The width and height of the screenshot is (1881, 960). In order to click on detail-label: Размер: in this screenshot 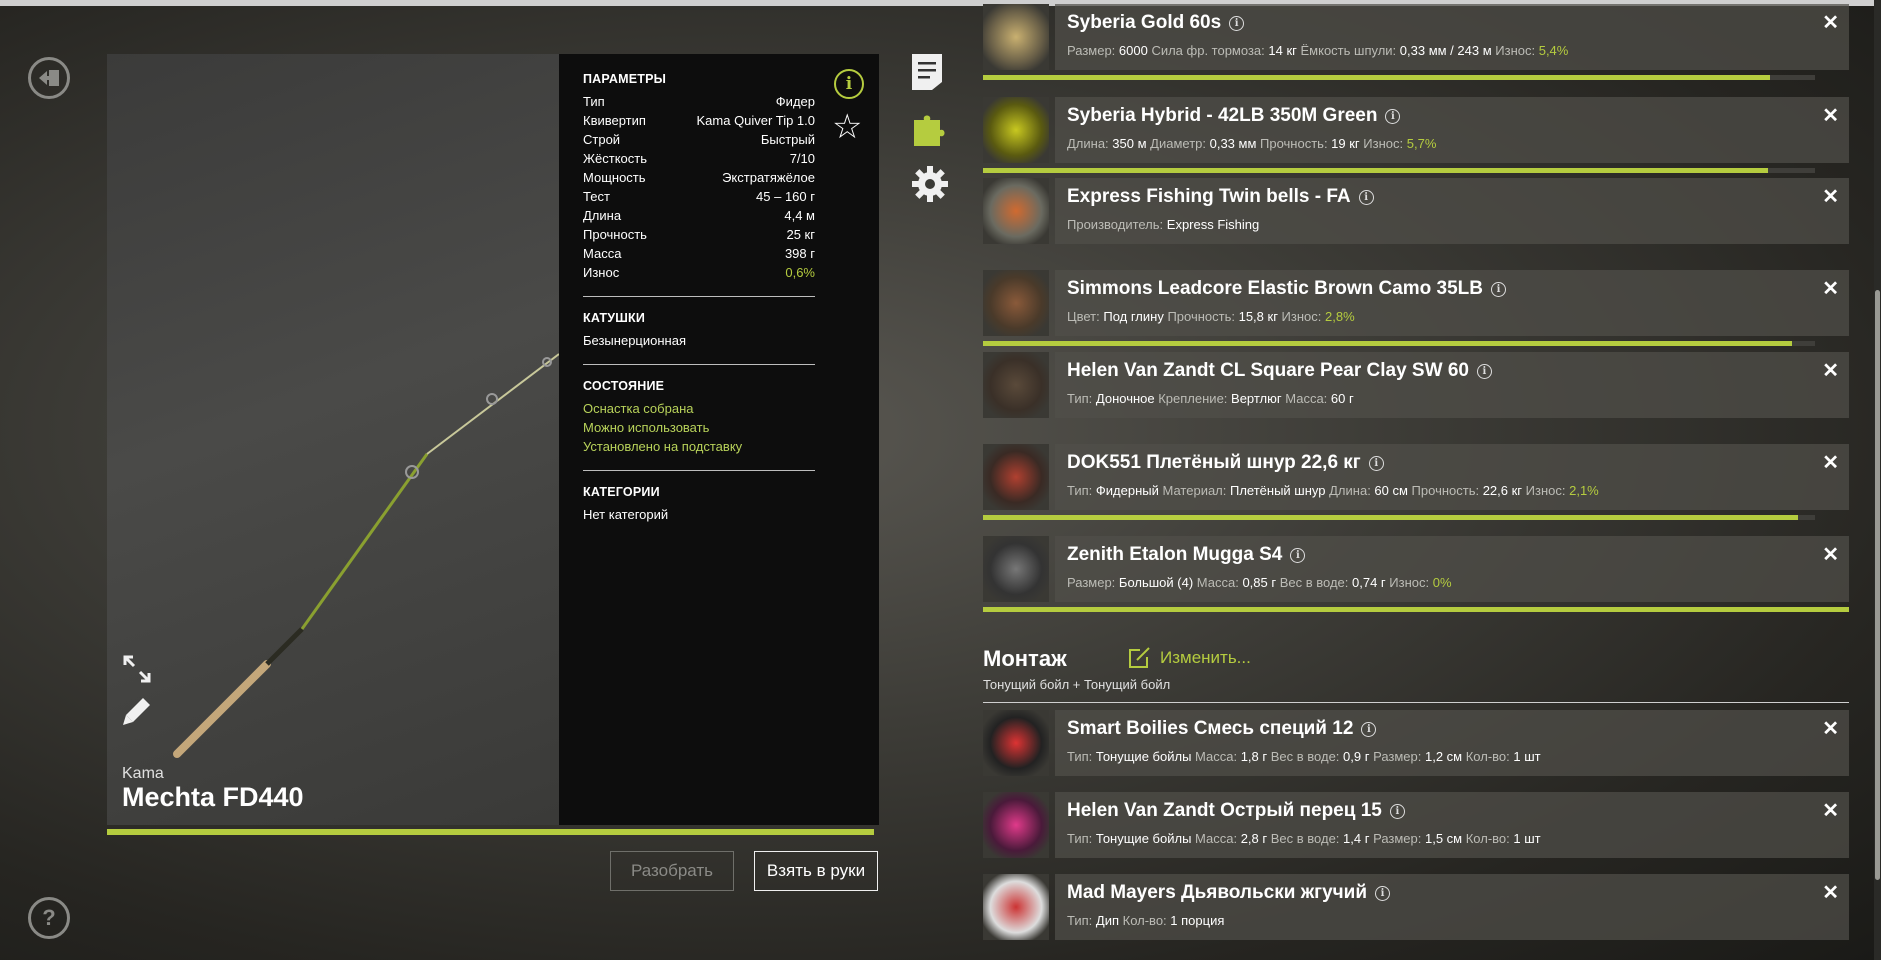, I will do `click(1397, 838)`.